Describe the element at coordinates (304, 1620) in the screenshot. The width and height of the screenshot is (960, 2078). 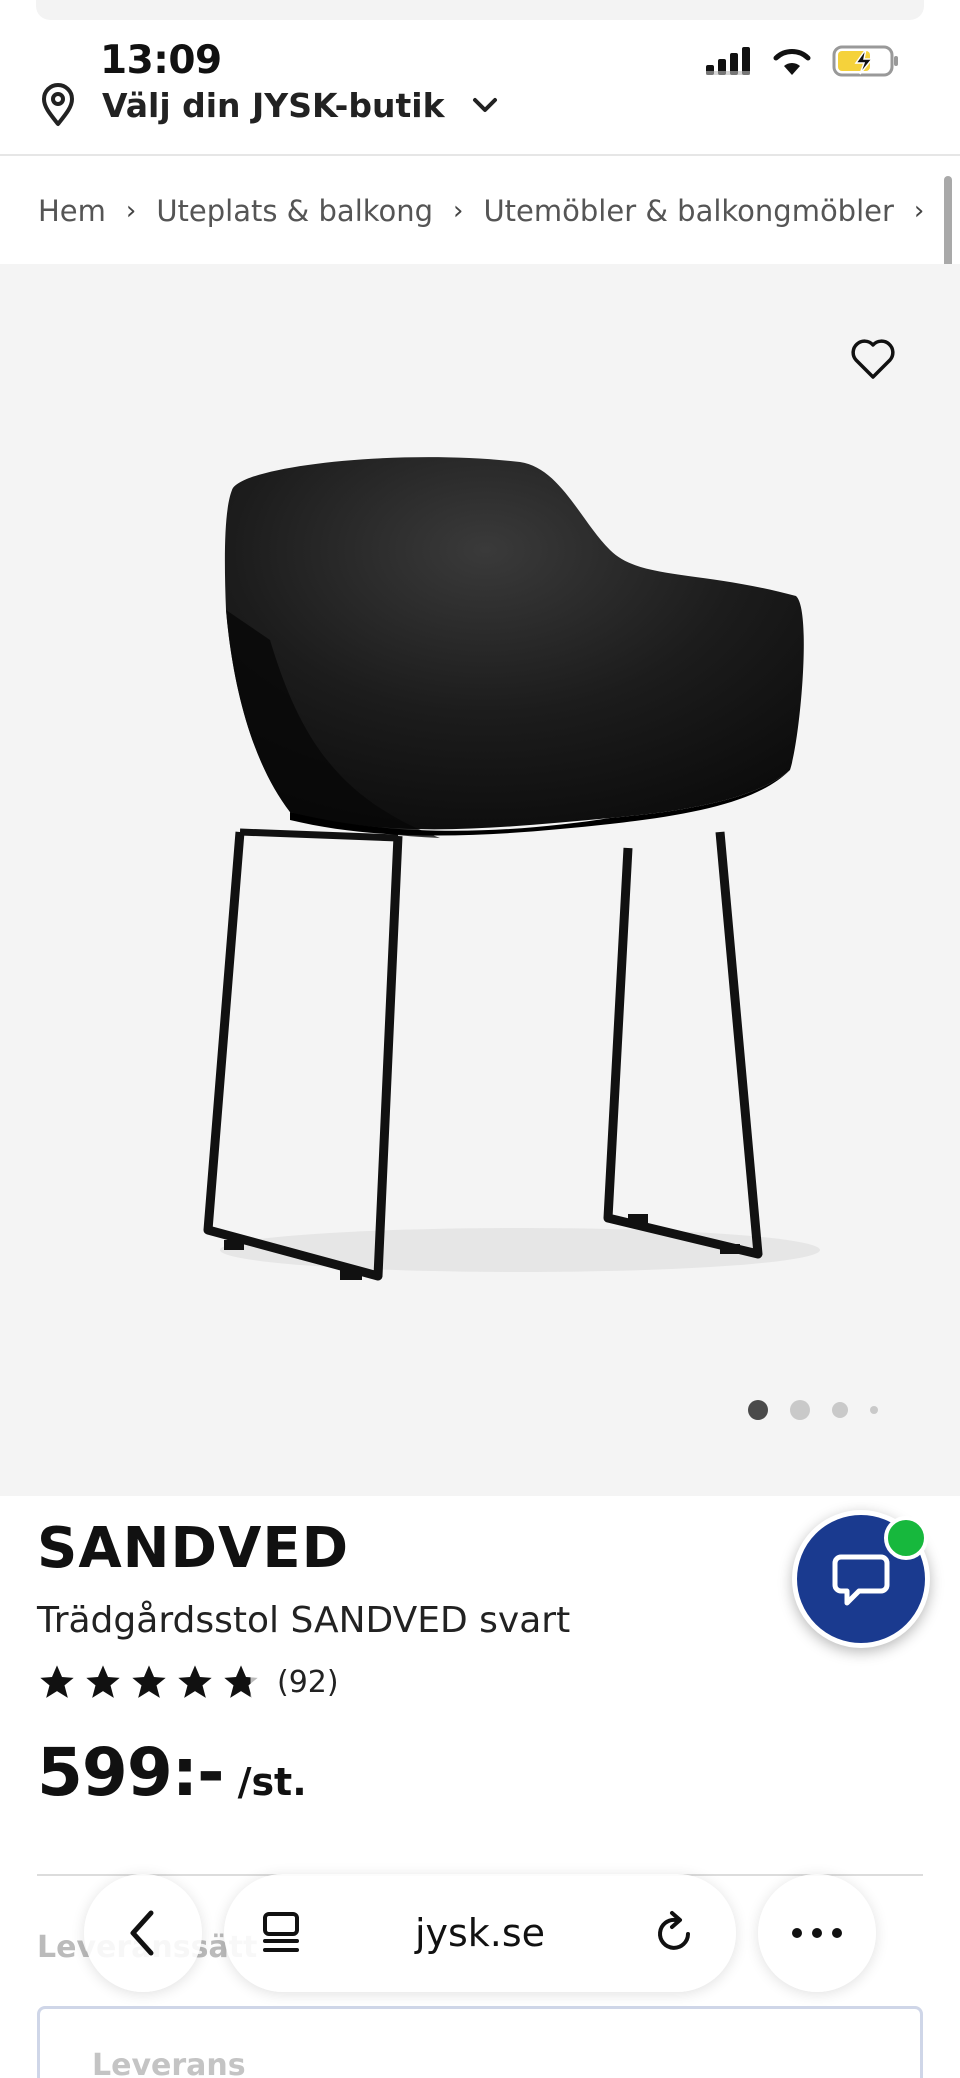
I see `product-description: Trädgårdsstol SANDVED svart` at that location.